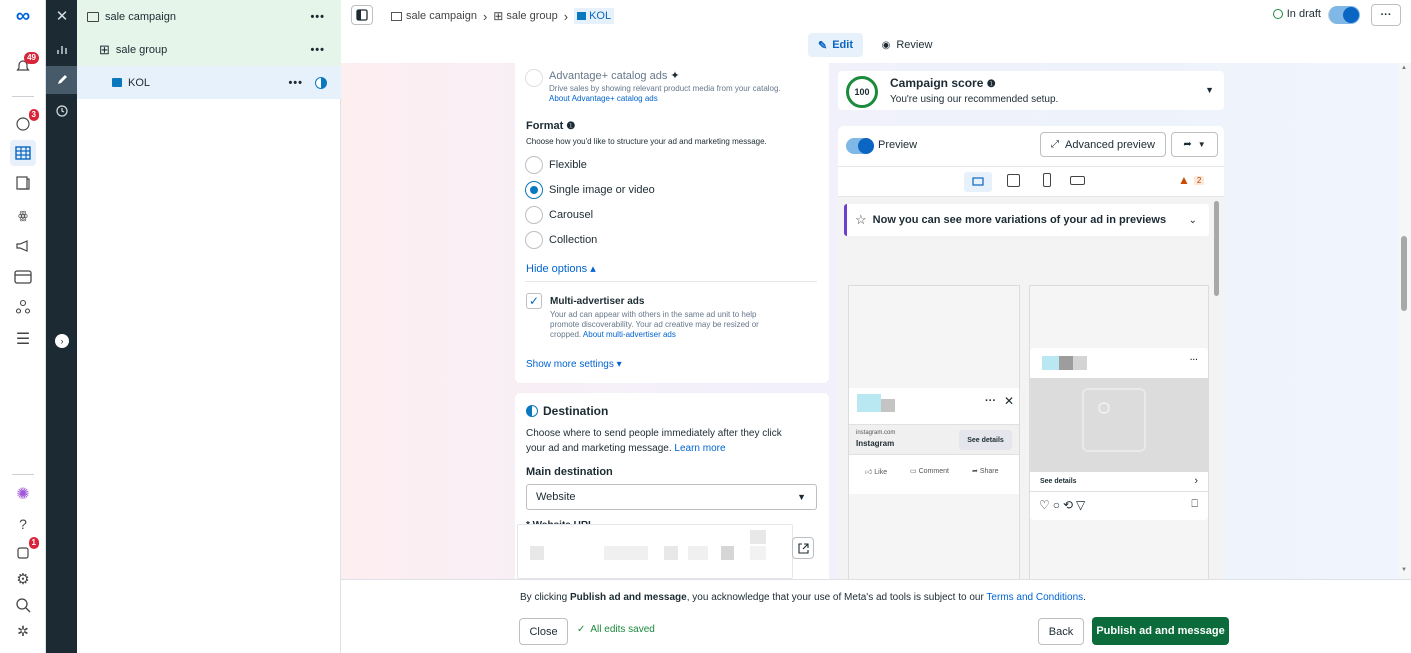 This screenshot has width=1411, height=653. Describe the element at coordinates (23, 16) in the screenshot. I see `meta-logo: ∞` at that location.